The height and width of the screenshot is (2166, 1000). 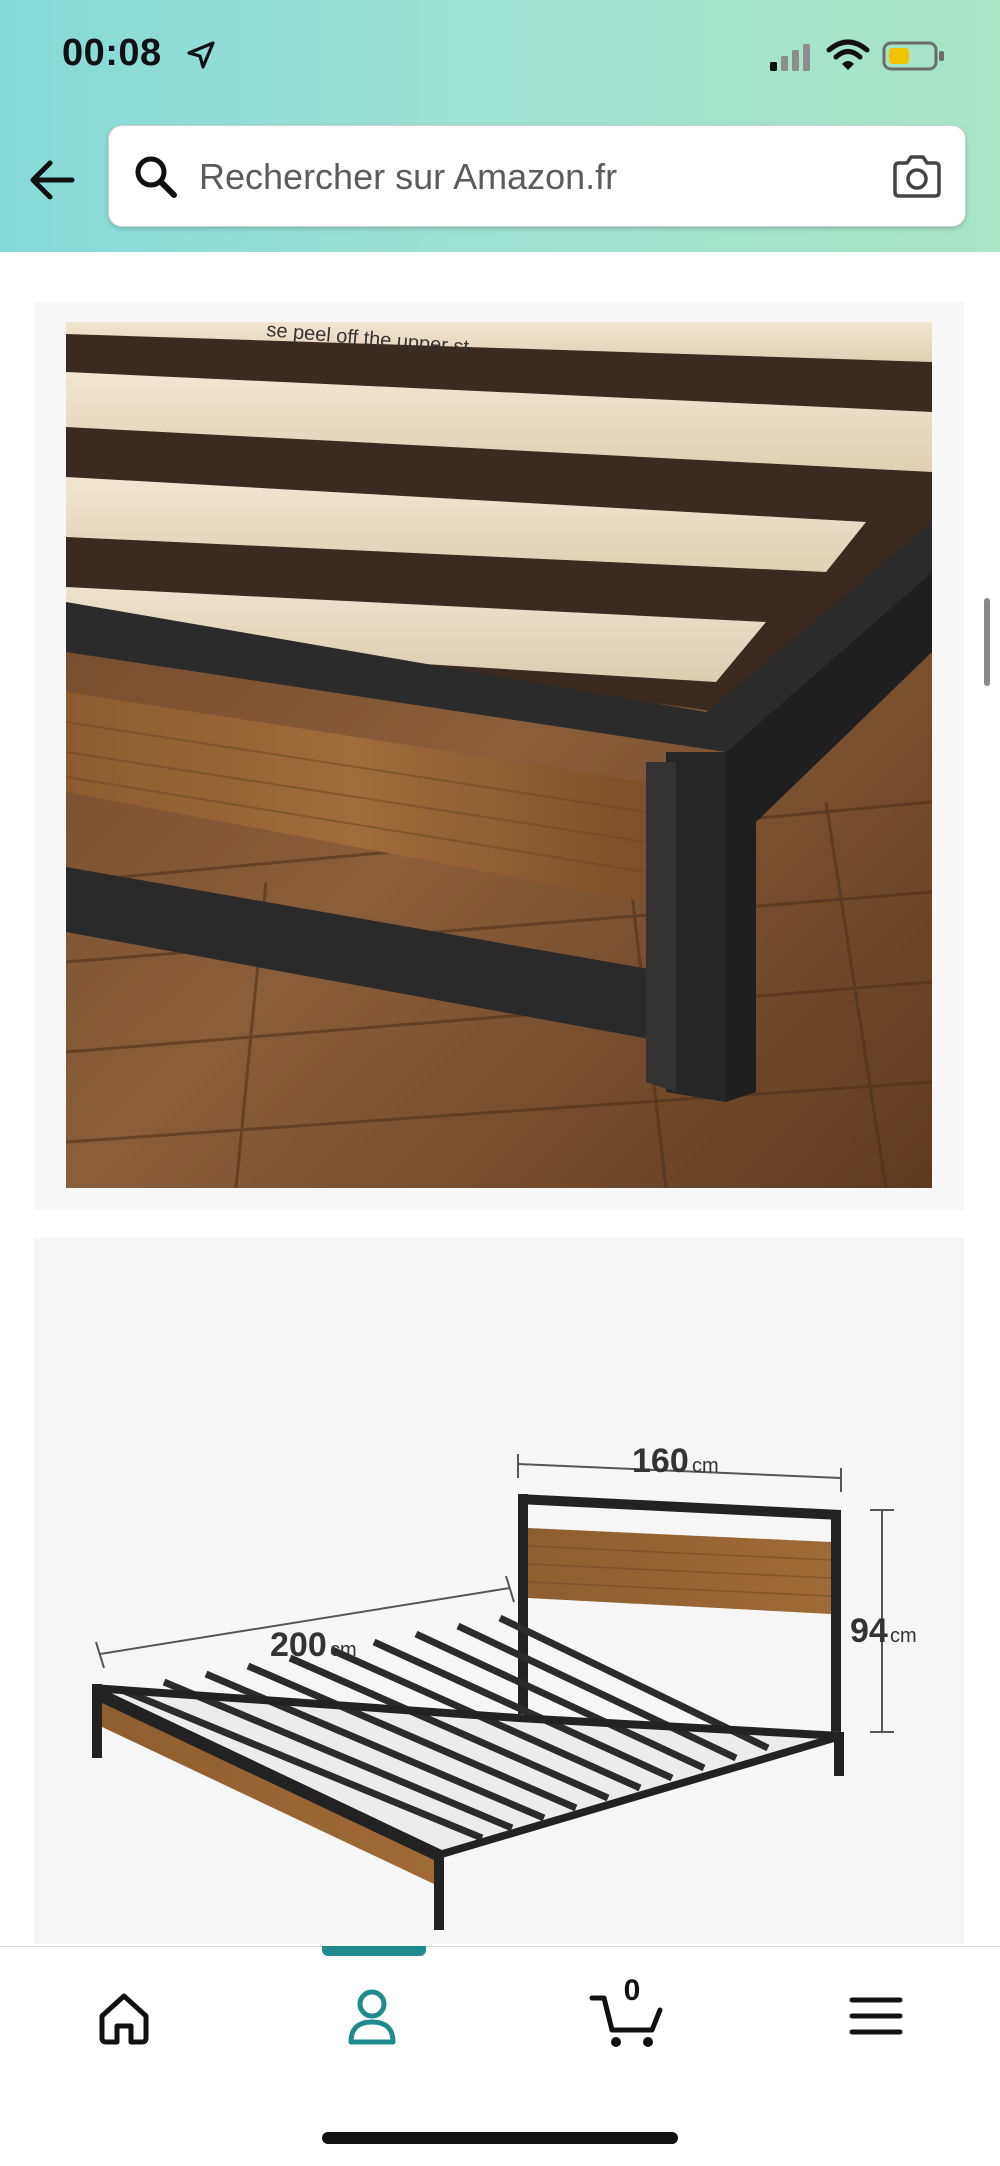 What do you see at coordinates (903, 1636) in the screenshot?
I see `dimension-height-unit: cm` at bounding box center [903, 1636].